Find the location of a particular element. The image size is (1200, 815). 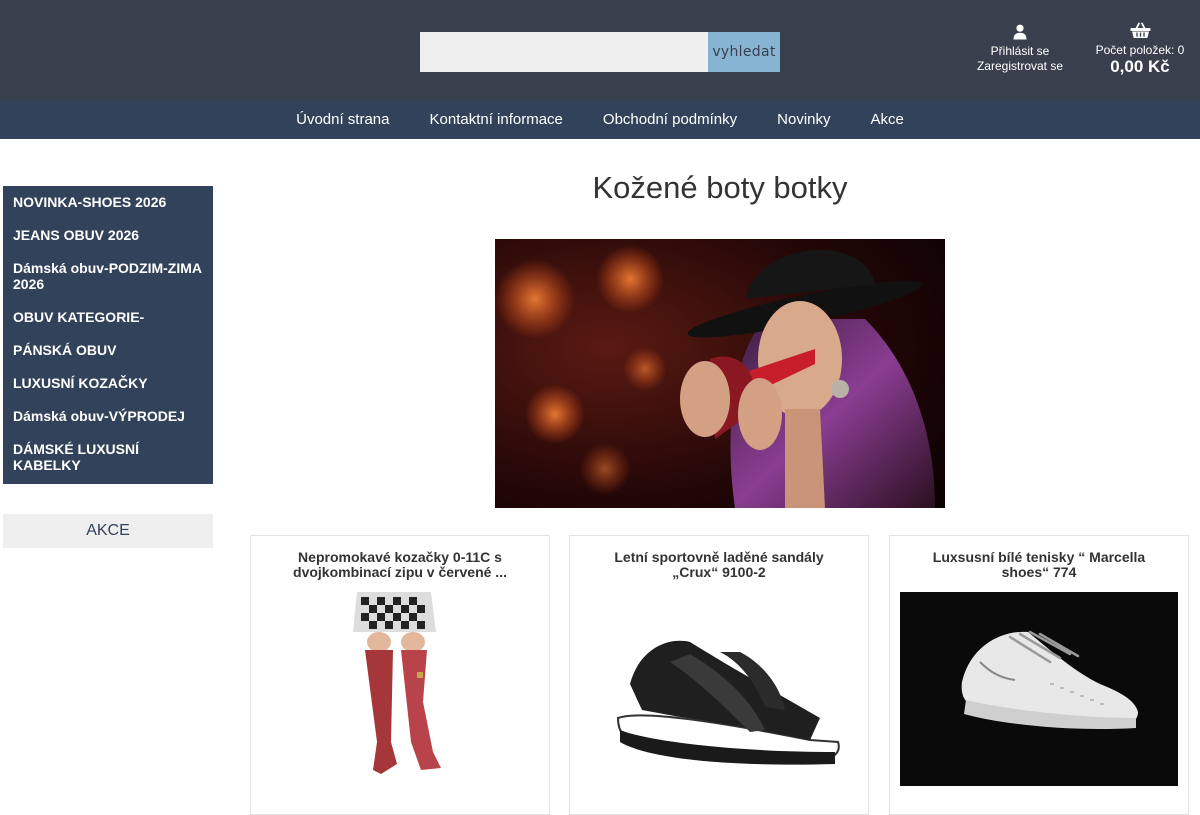

cart-total: 0,00 Kč is located at coordinates (1140, 66).